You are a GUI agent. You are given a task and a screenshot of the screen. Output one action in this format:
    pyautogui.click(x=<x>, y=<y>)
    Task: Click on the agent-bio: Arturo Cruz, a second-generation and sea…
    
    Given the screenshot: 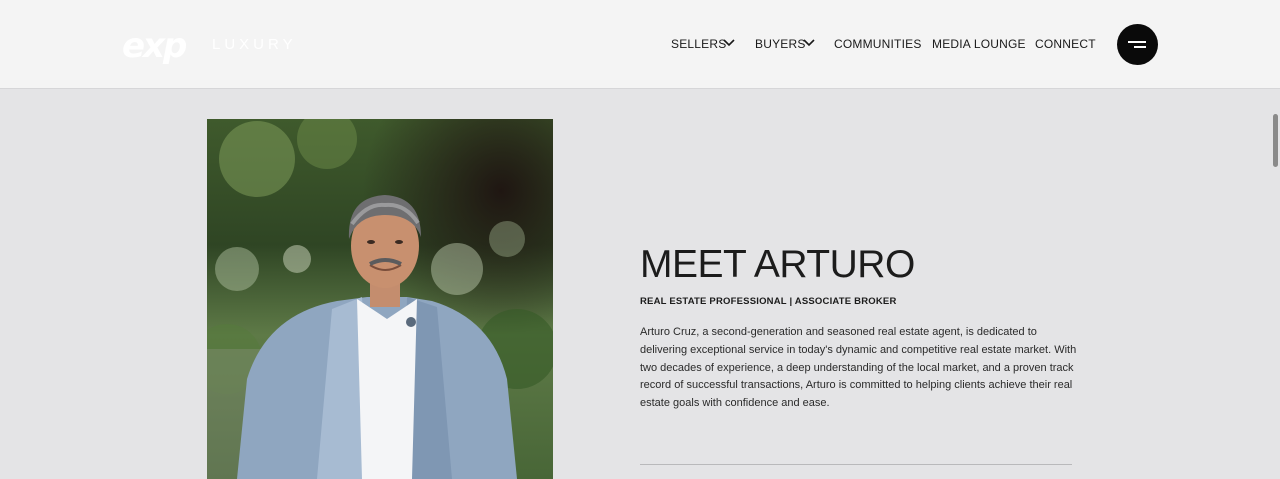 What is the action you would take?
    pyautogui.click(x=858, y=368)
    